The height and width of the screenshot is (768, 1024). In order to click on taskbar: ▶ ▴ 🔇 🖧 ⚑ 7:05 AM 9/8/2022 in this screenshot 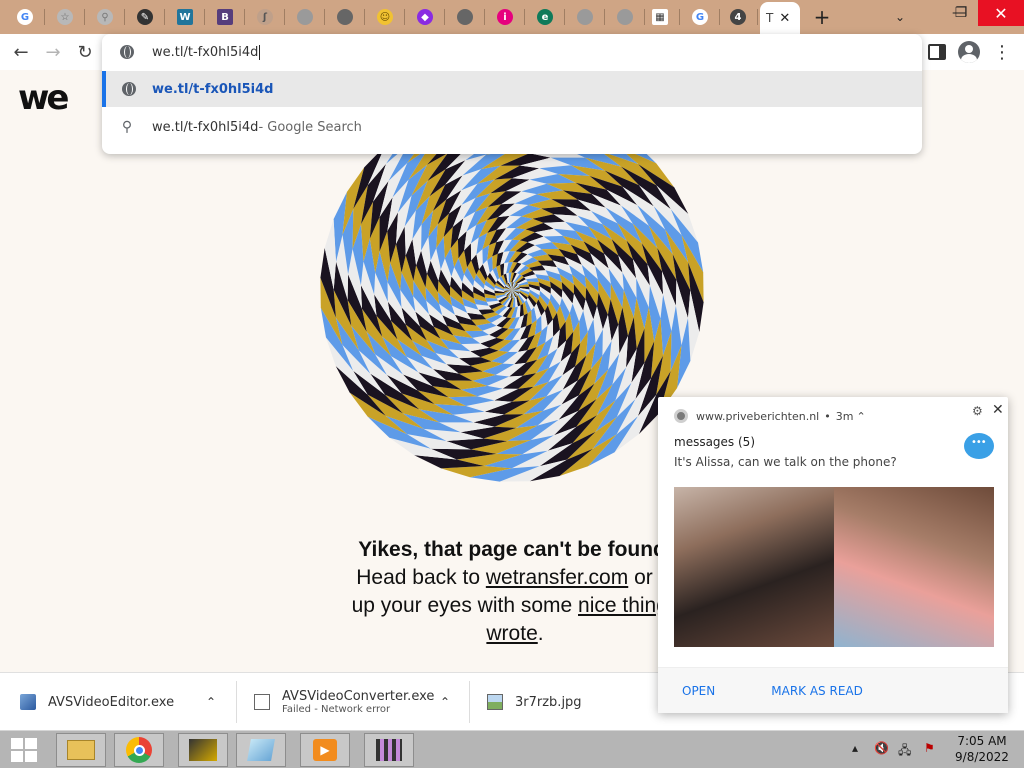, I will do `click(512, 749)`.